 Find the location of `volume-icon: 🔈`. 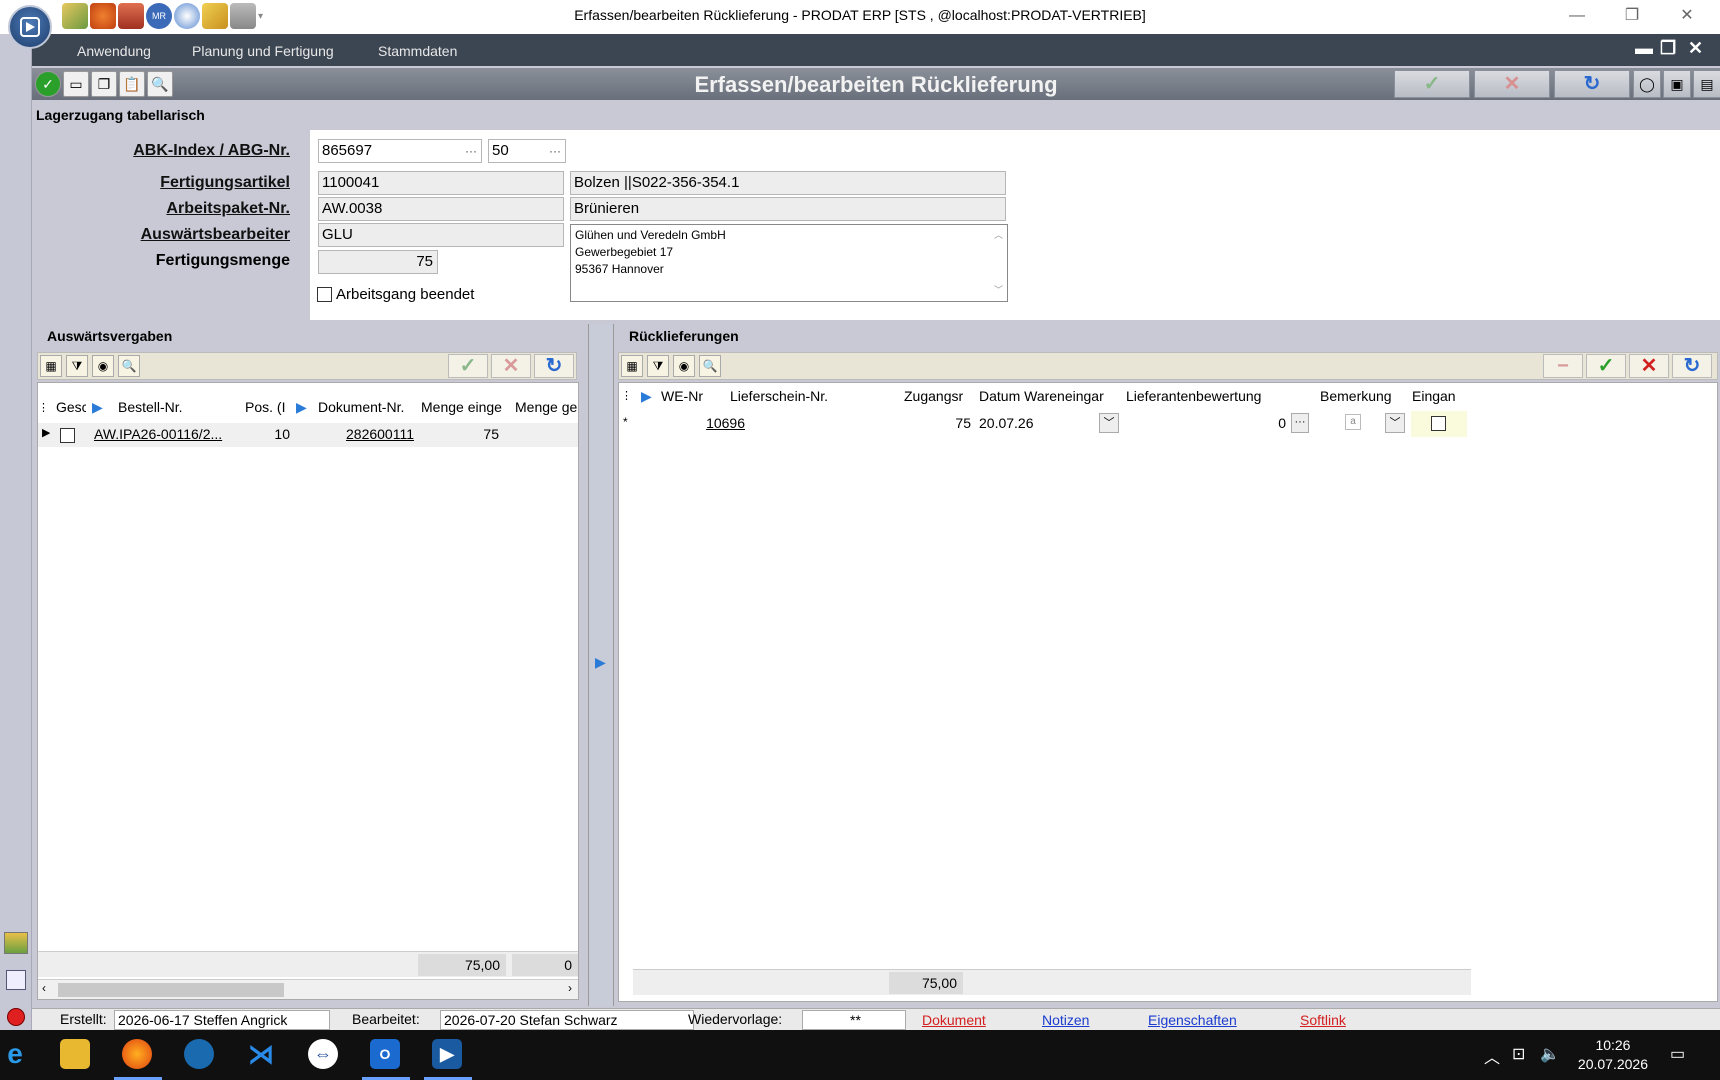

volume-icon: 🔈 is located at coordinates (1550, 1054).